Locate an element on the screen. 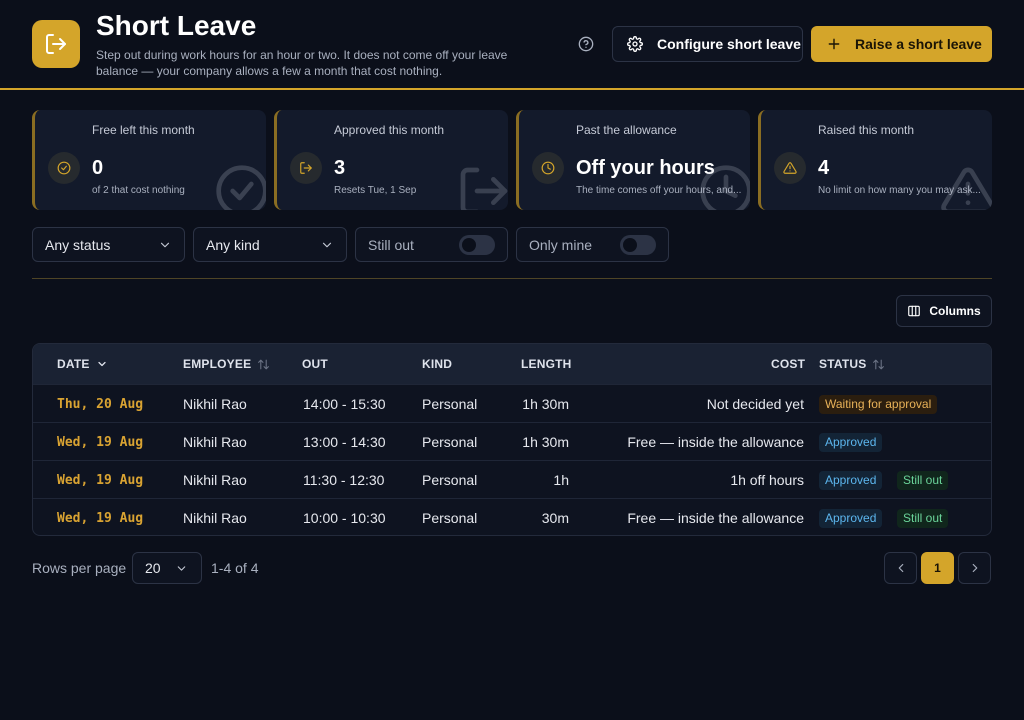 This screenshot has height=720, width=1024. help-button is located at coordinates (586, 44).